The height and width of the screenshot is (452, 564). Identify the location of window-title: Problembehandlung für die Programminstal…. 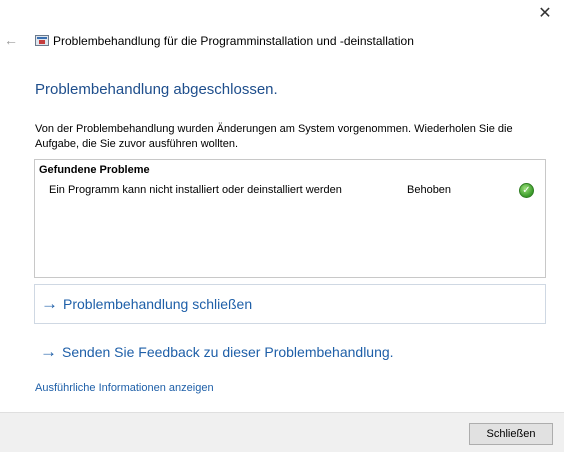
(233, 41).